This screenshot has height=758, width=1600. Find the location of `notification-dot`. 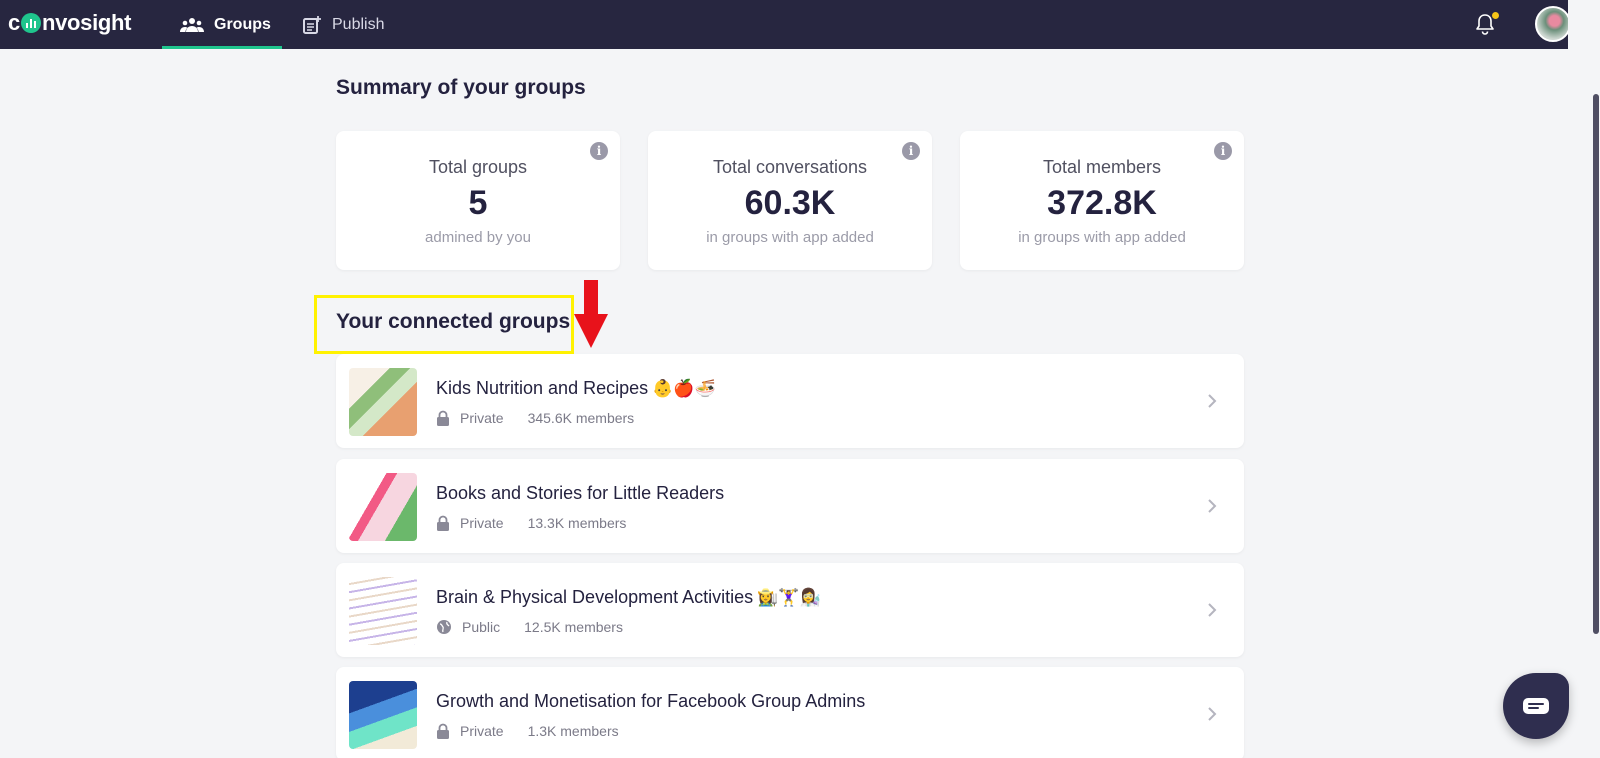

notification-dot is located at coordinates (1495, 15).